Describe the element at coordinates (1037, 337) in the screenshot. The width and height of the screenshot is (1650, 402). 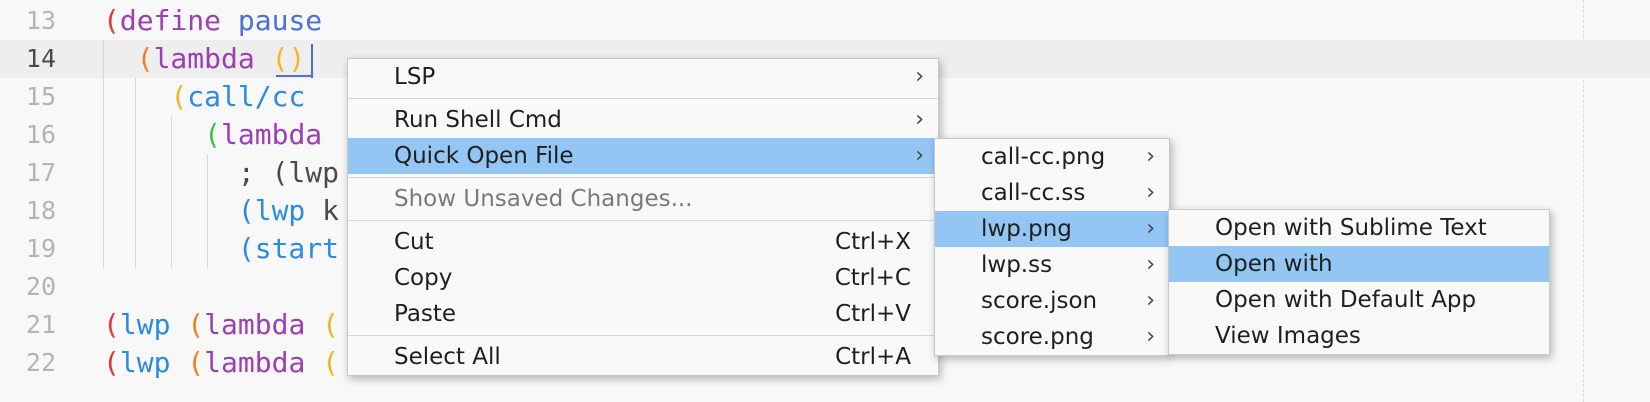
I see `menu-item-label: score.png` at that location.